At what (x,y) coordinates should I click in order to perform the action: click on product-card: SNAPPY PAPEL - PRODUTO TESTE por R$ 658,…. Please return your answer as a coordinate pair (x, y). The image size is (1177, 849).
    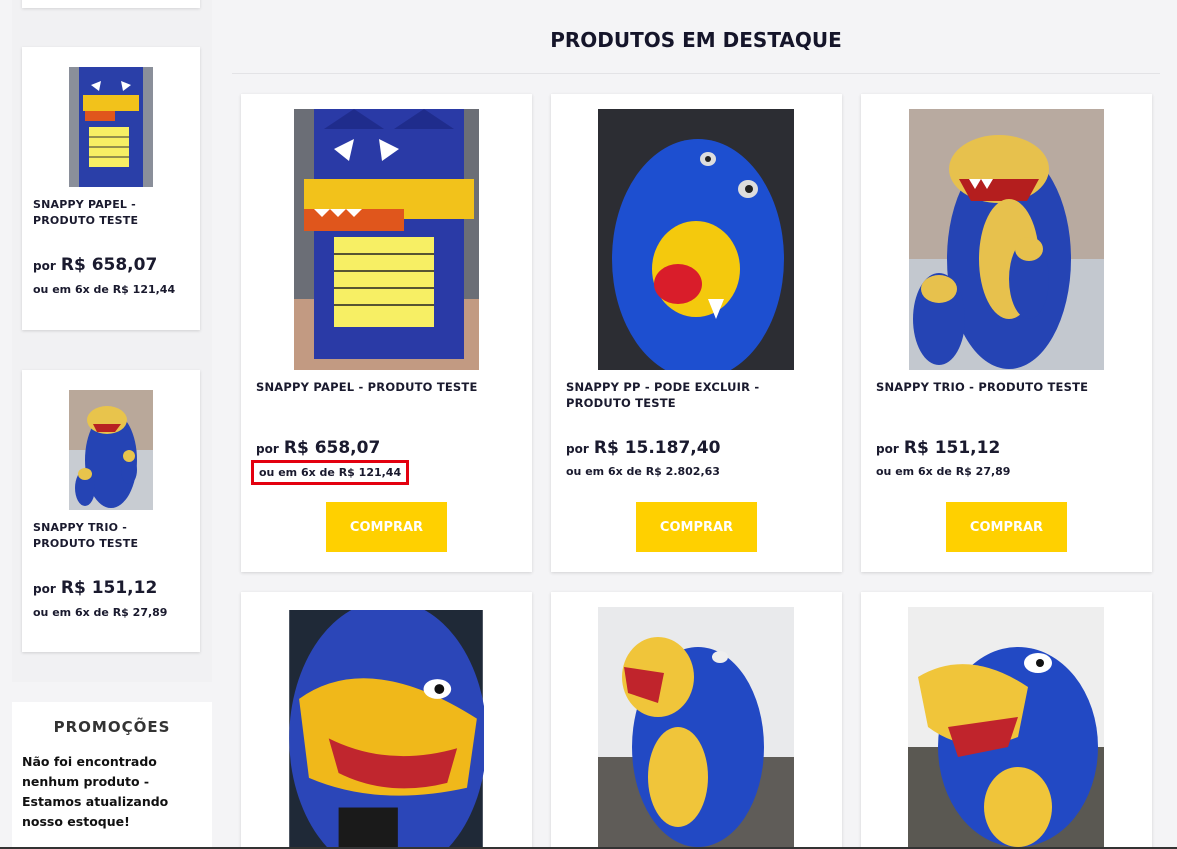
    Looking at the image, I should click on (386, 333).